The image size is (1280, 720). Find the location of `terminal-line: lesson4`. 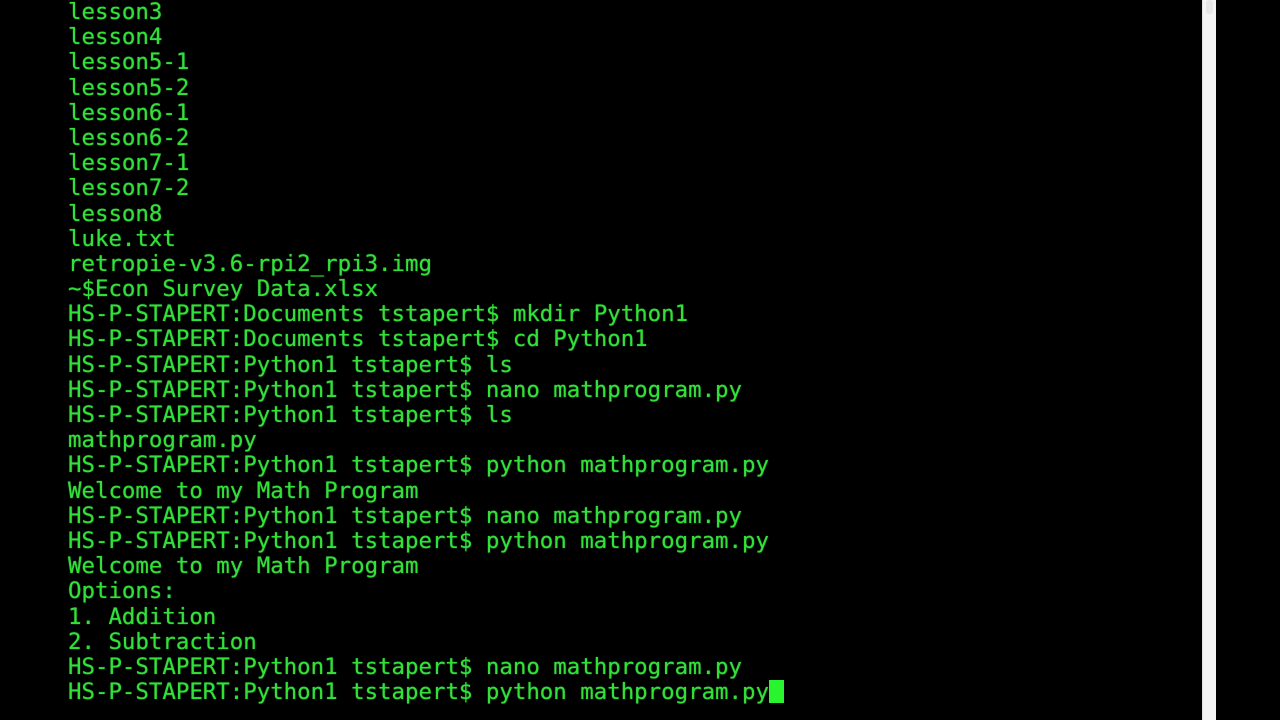

terminal-line: lesson4 is located at coordinates (115, 37).